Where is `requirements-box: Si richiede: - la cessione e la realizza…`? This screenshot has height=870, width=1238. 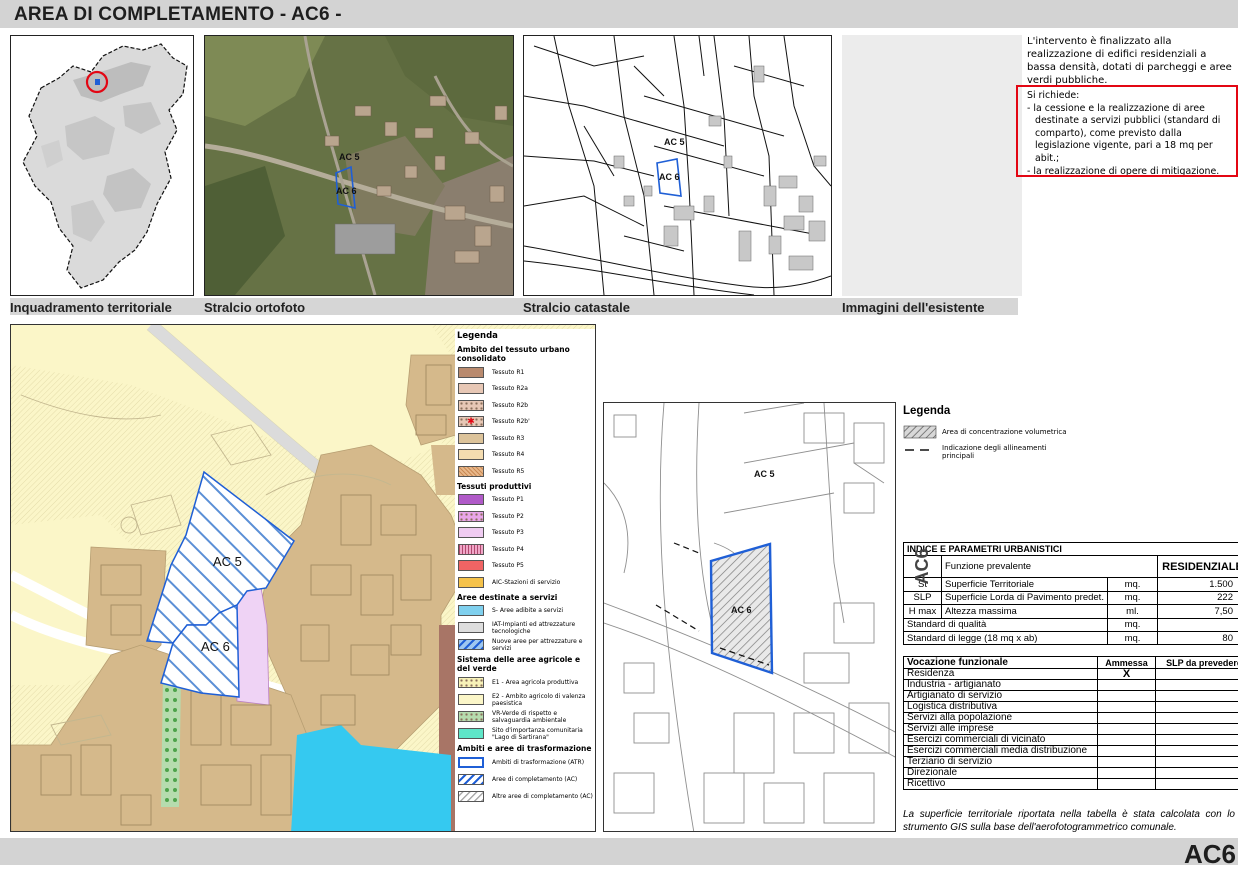
requirements-box: Si richiede: - la cessione e la realizza… is located at coordinates (1127, 131).